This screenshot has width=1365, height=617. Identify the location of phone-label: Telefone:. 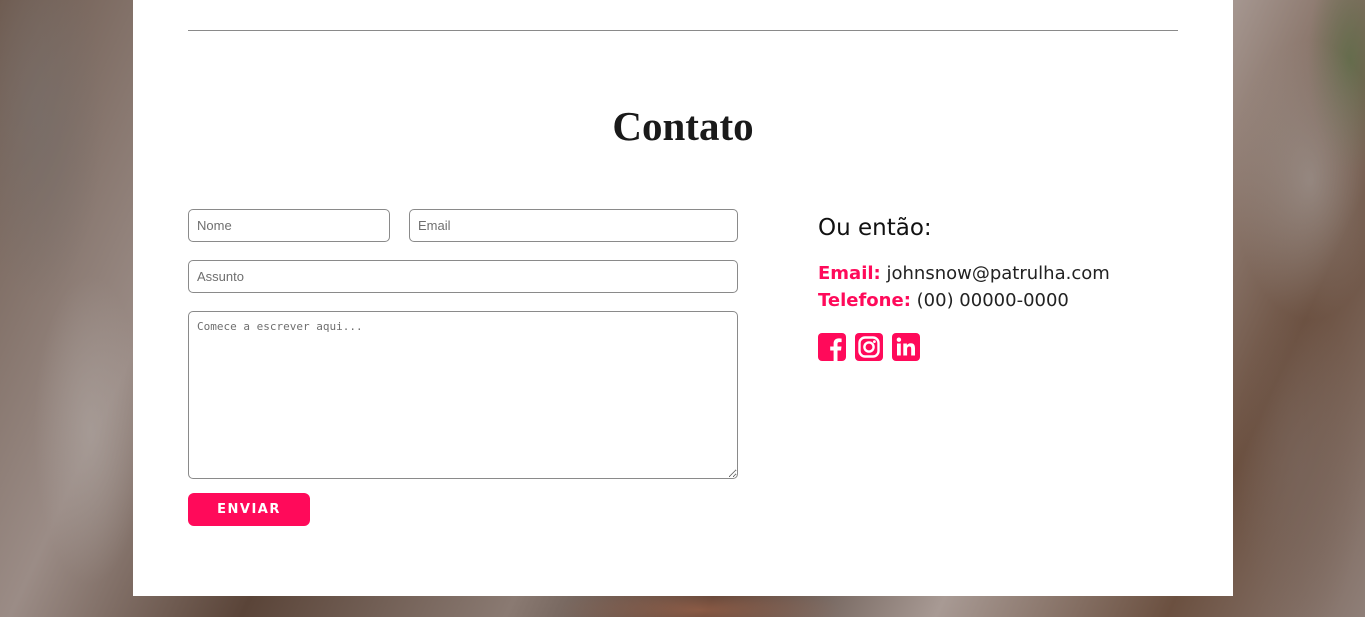
(864, 300).